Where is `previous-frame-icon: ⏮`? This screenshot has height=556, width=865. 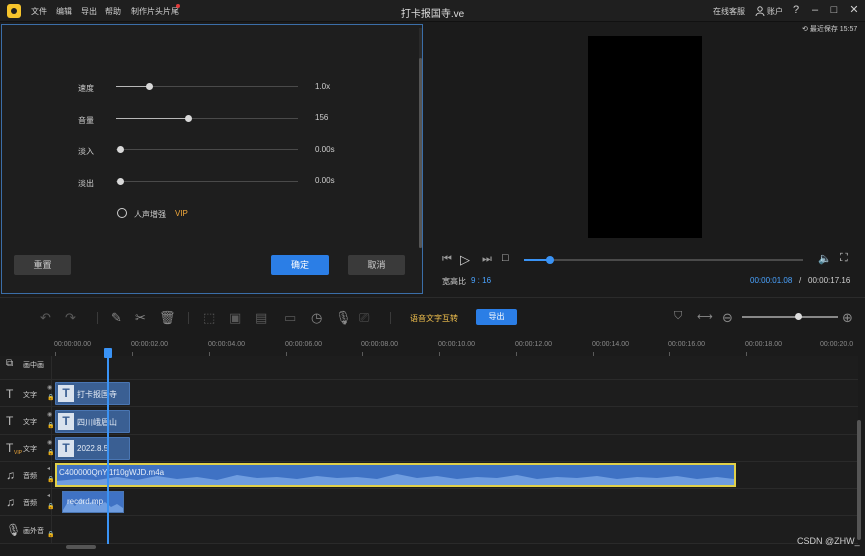 previous-frame-icon: ⏮ is located at coordinates (447, 259).